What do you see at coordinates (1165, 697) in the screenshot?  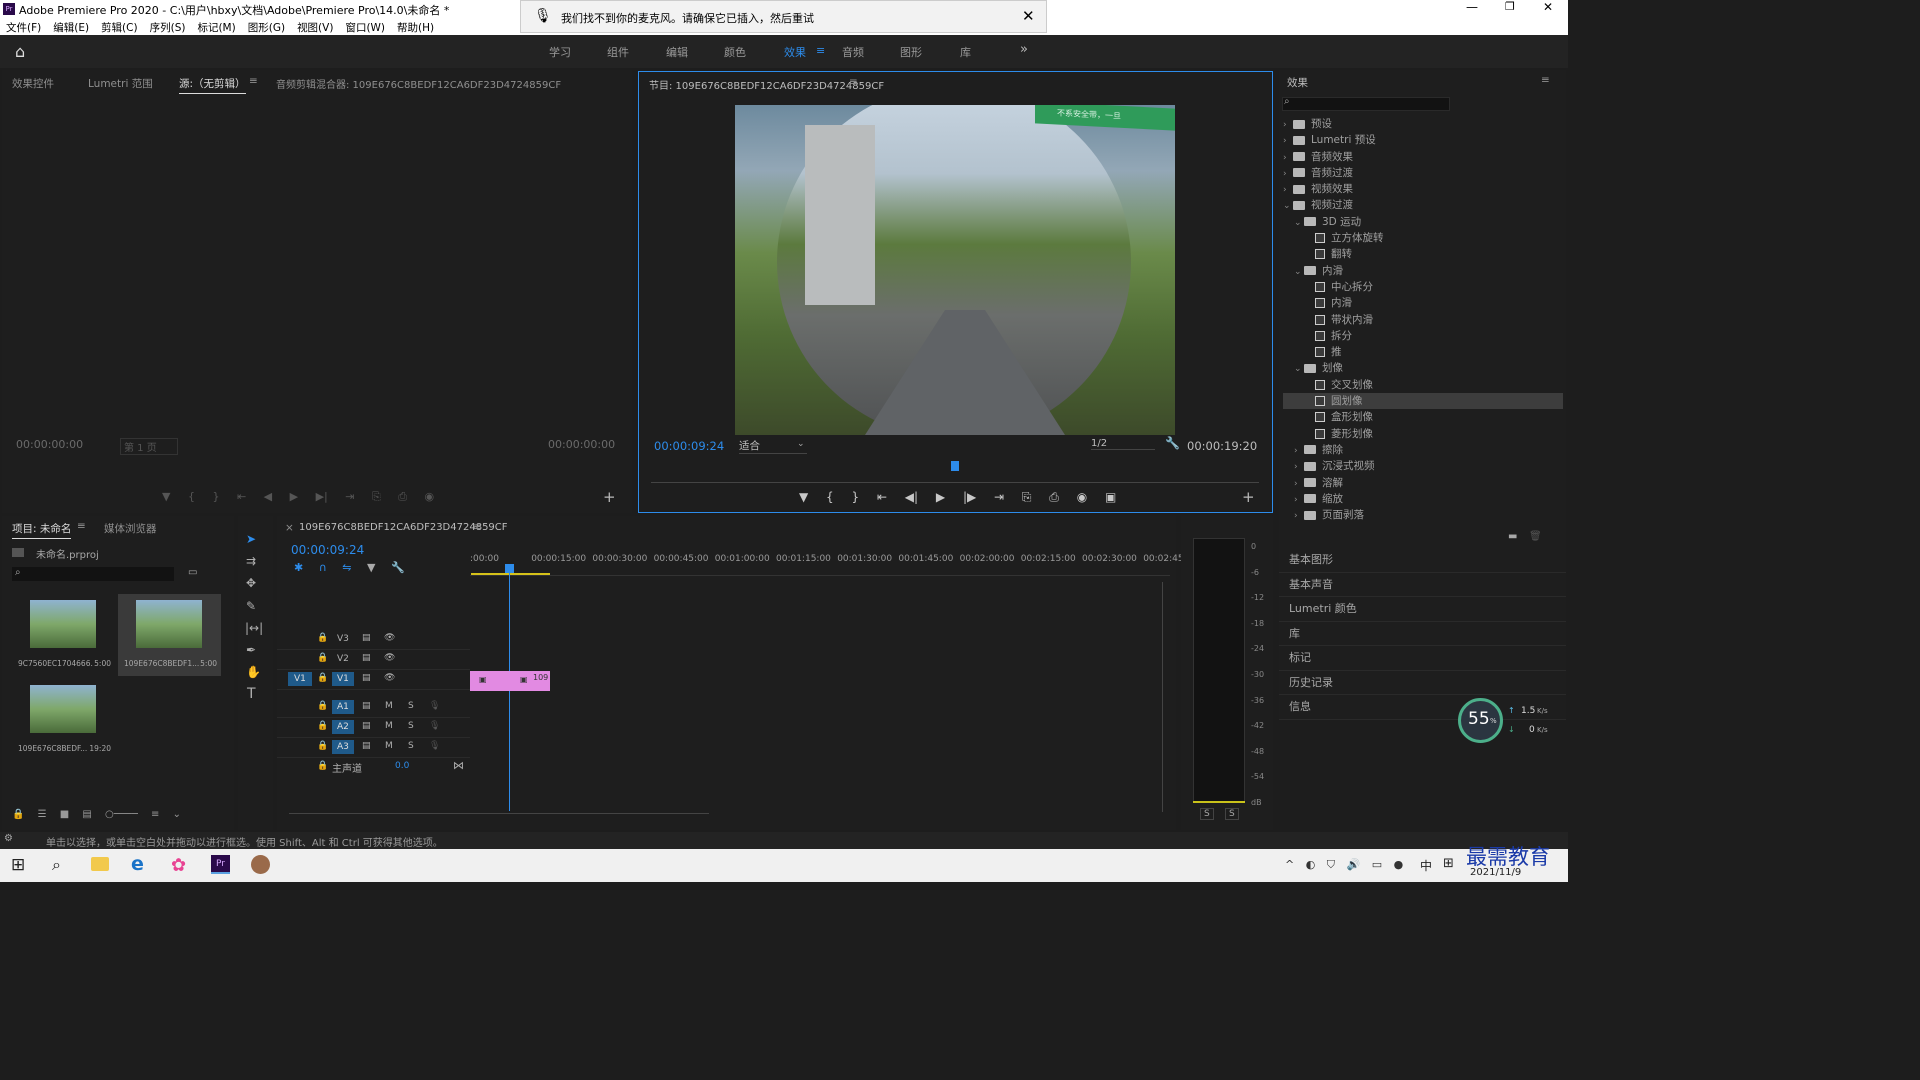 I see `timeline-vscroll` at bounding box center [1165, 697].